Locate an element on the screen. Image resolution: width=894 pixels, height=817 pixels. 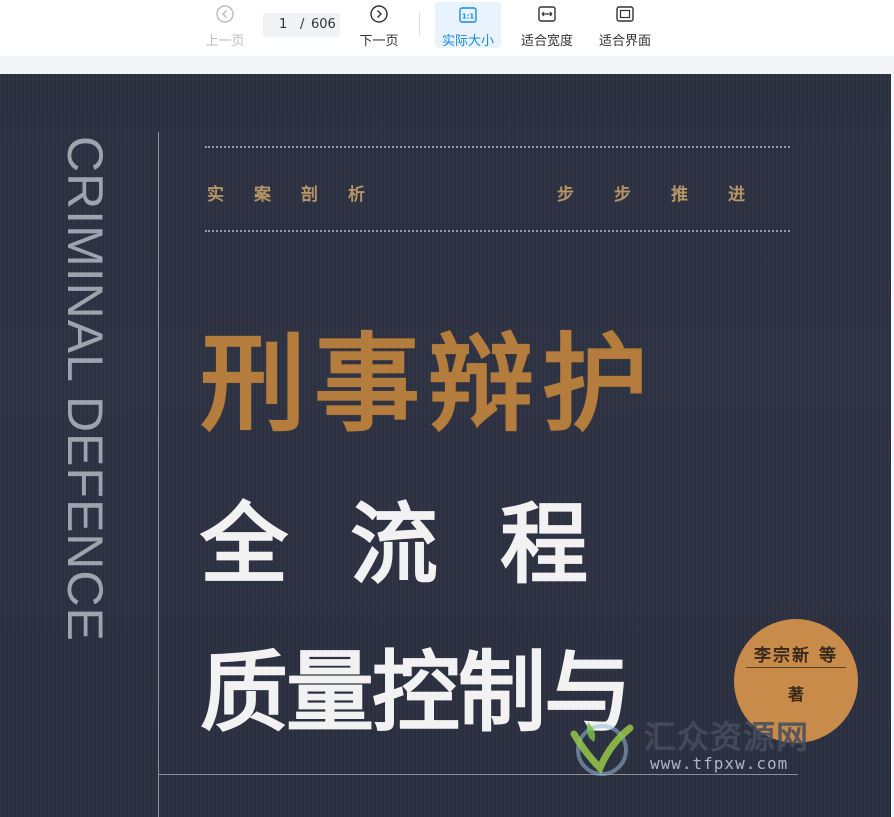
fit-width-label: 适合宽度 is located at coordinates (546, 41).